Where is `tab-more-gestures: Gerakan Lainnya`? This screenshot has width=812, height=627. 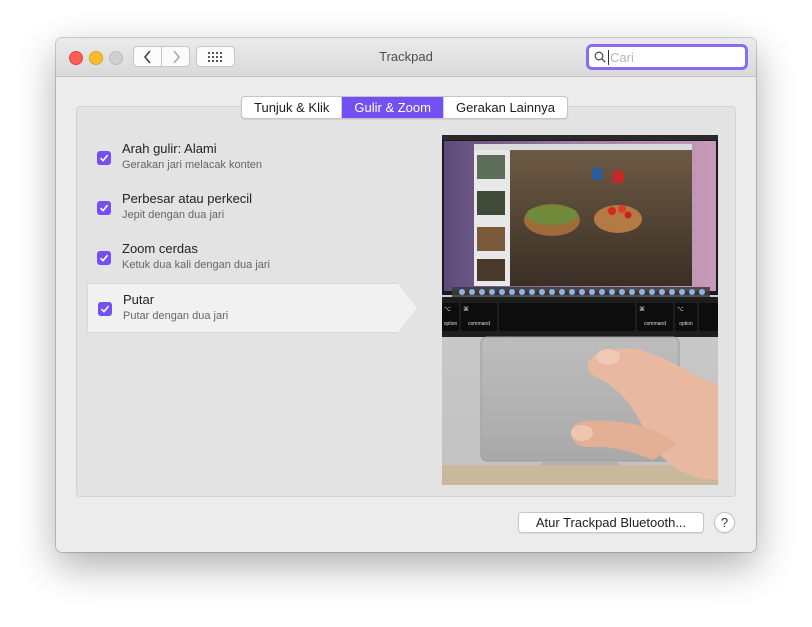 tab-more-gestures: Gerakan Lainnya is located at coordinates (505, 107).